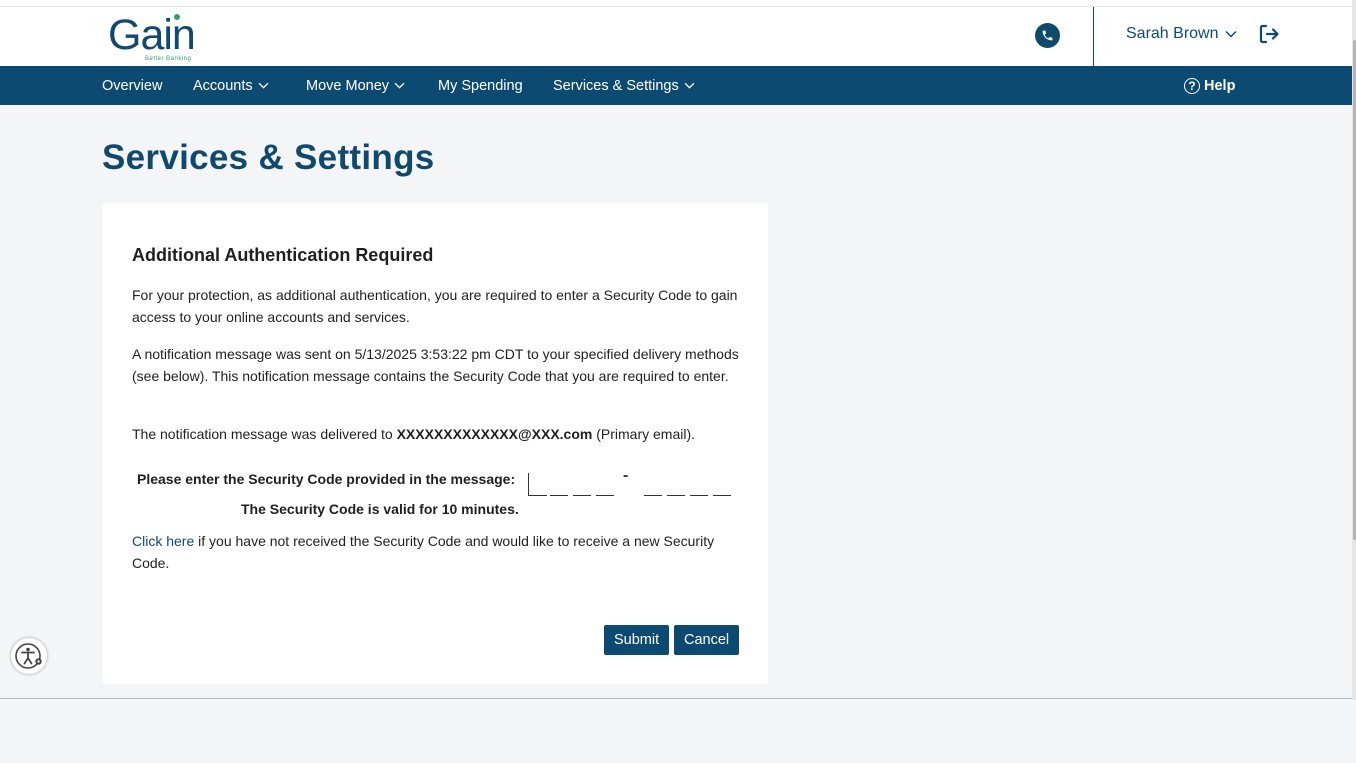 The width and height of the screenshot is (1356, 763). What do you see at coordinates (168, 59) in the screenshot?
I see `logo-tagline: Better Banking` at bounding box center [168, 59].